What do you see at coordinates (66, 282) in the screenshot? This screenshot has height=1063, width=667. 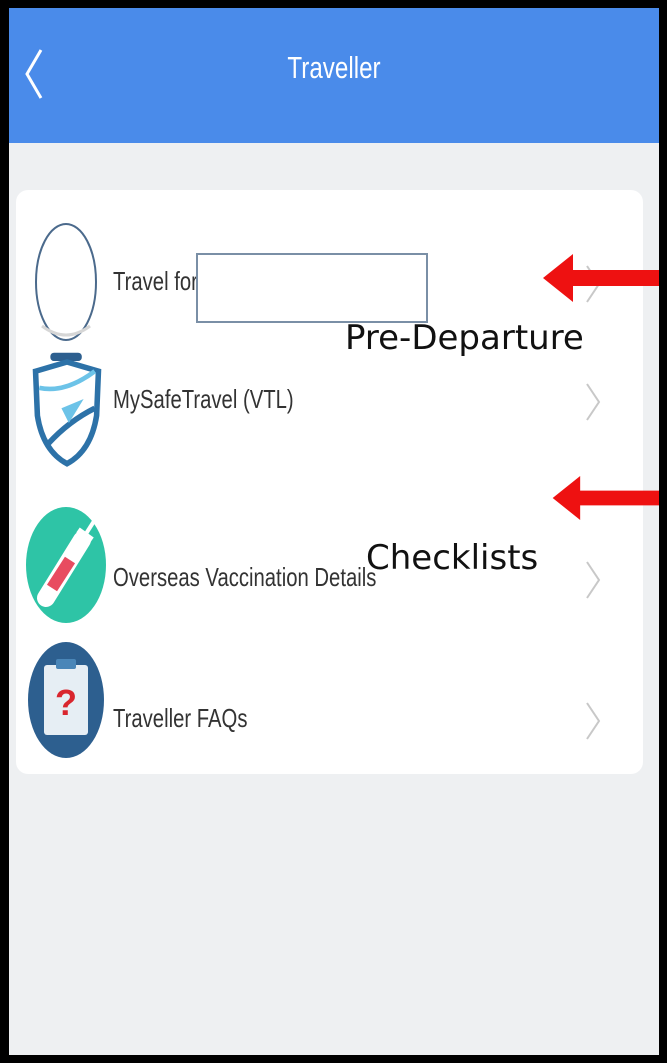 I see `profile-circle-icon` at bounding box center [66, 282].